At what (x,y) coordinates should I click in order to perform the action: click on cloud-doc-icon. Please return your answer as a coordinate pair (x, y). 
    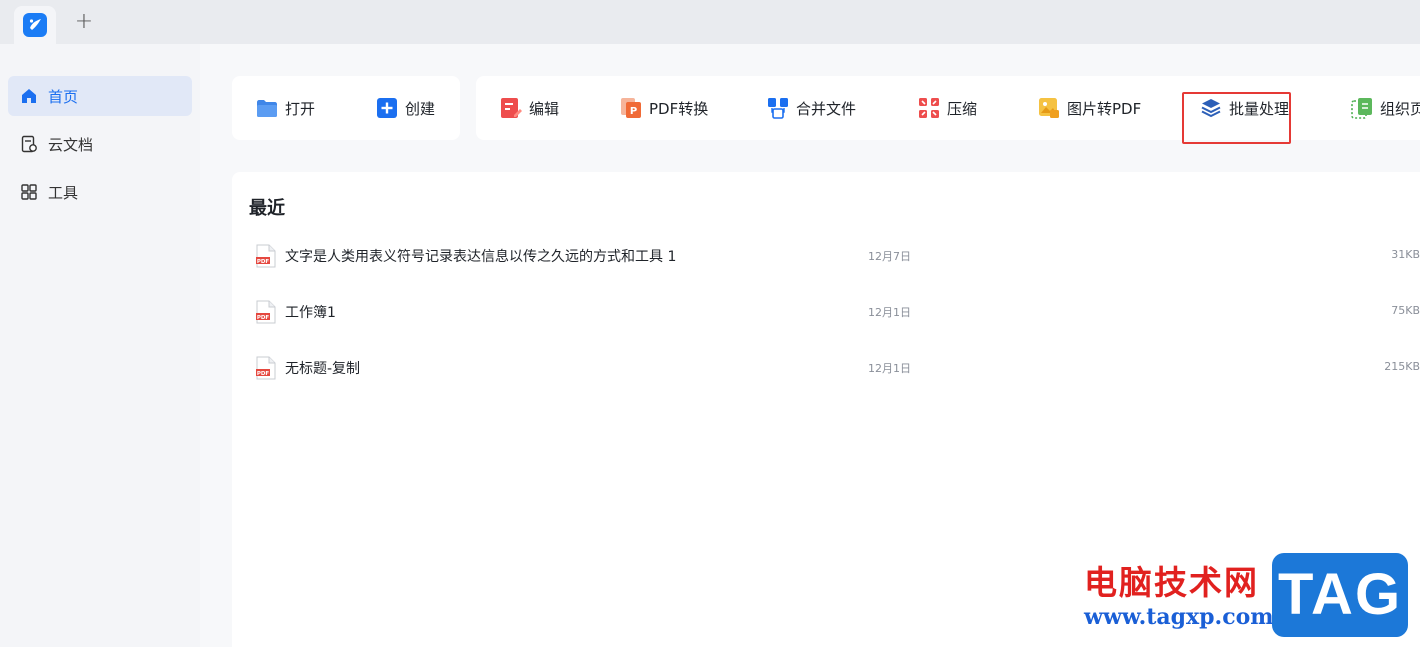
    Looking at the image, I should click on (29, 144).